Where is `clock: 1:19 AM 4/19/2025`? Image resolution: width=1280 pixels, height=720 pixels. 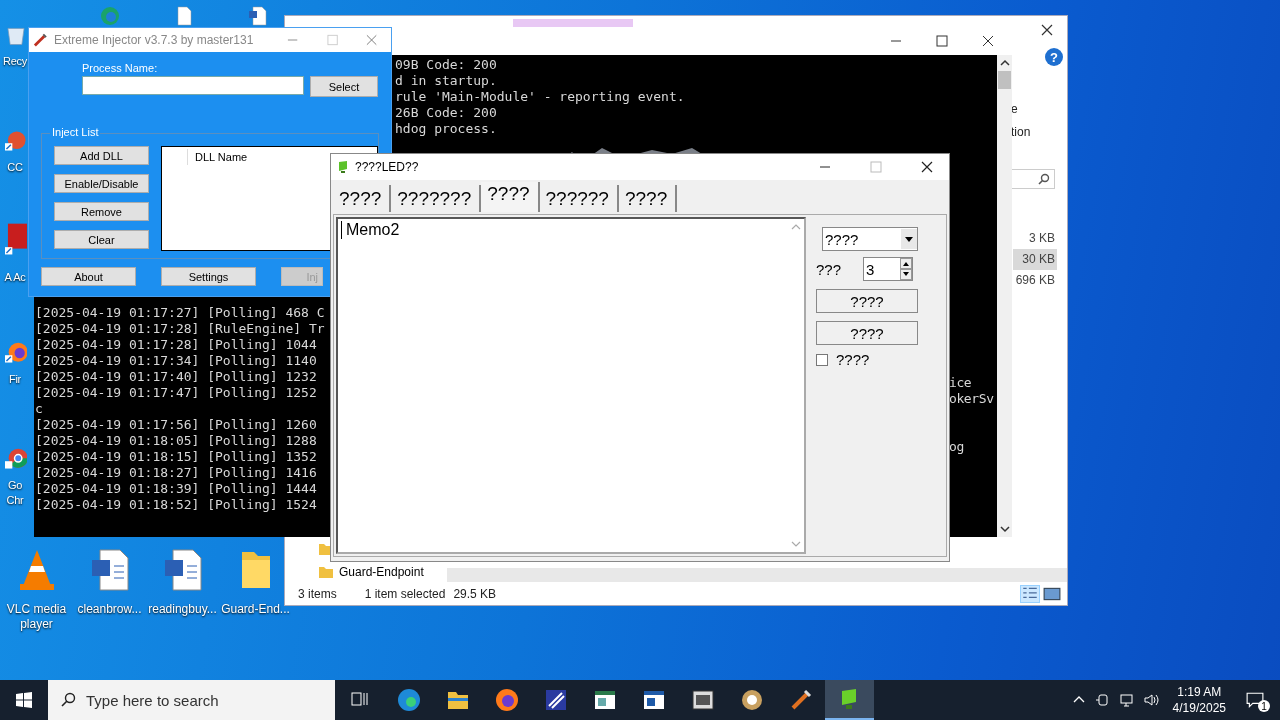 clock: 1:19 AM 4/19/2025 is located at coordinates (1199, 700).